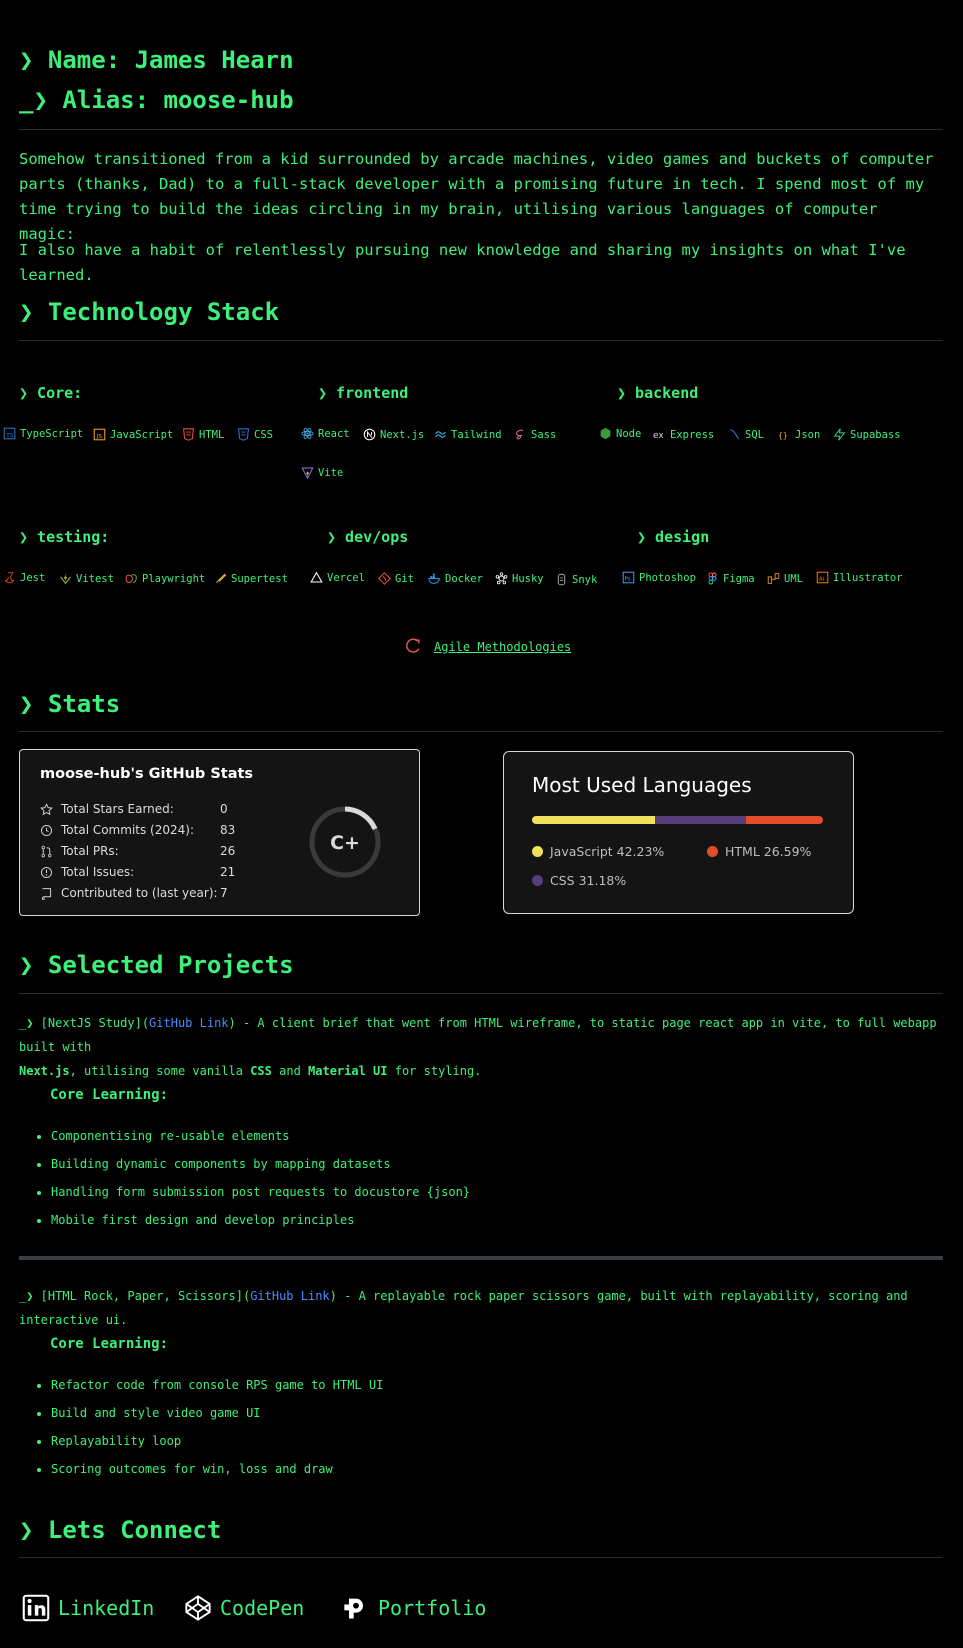 This screenshot has width=963, height=1648. I want to click on badge-label: Vercel, so click(346, 577).